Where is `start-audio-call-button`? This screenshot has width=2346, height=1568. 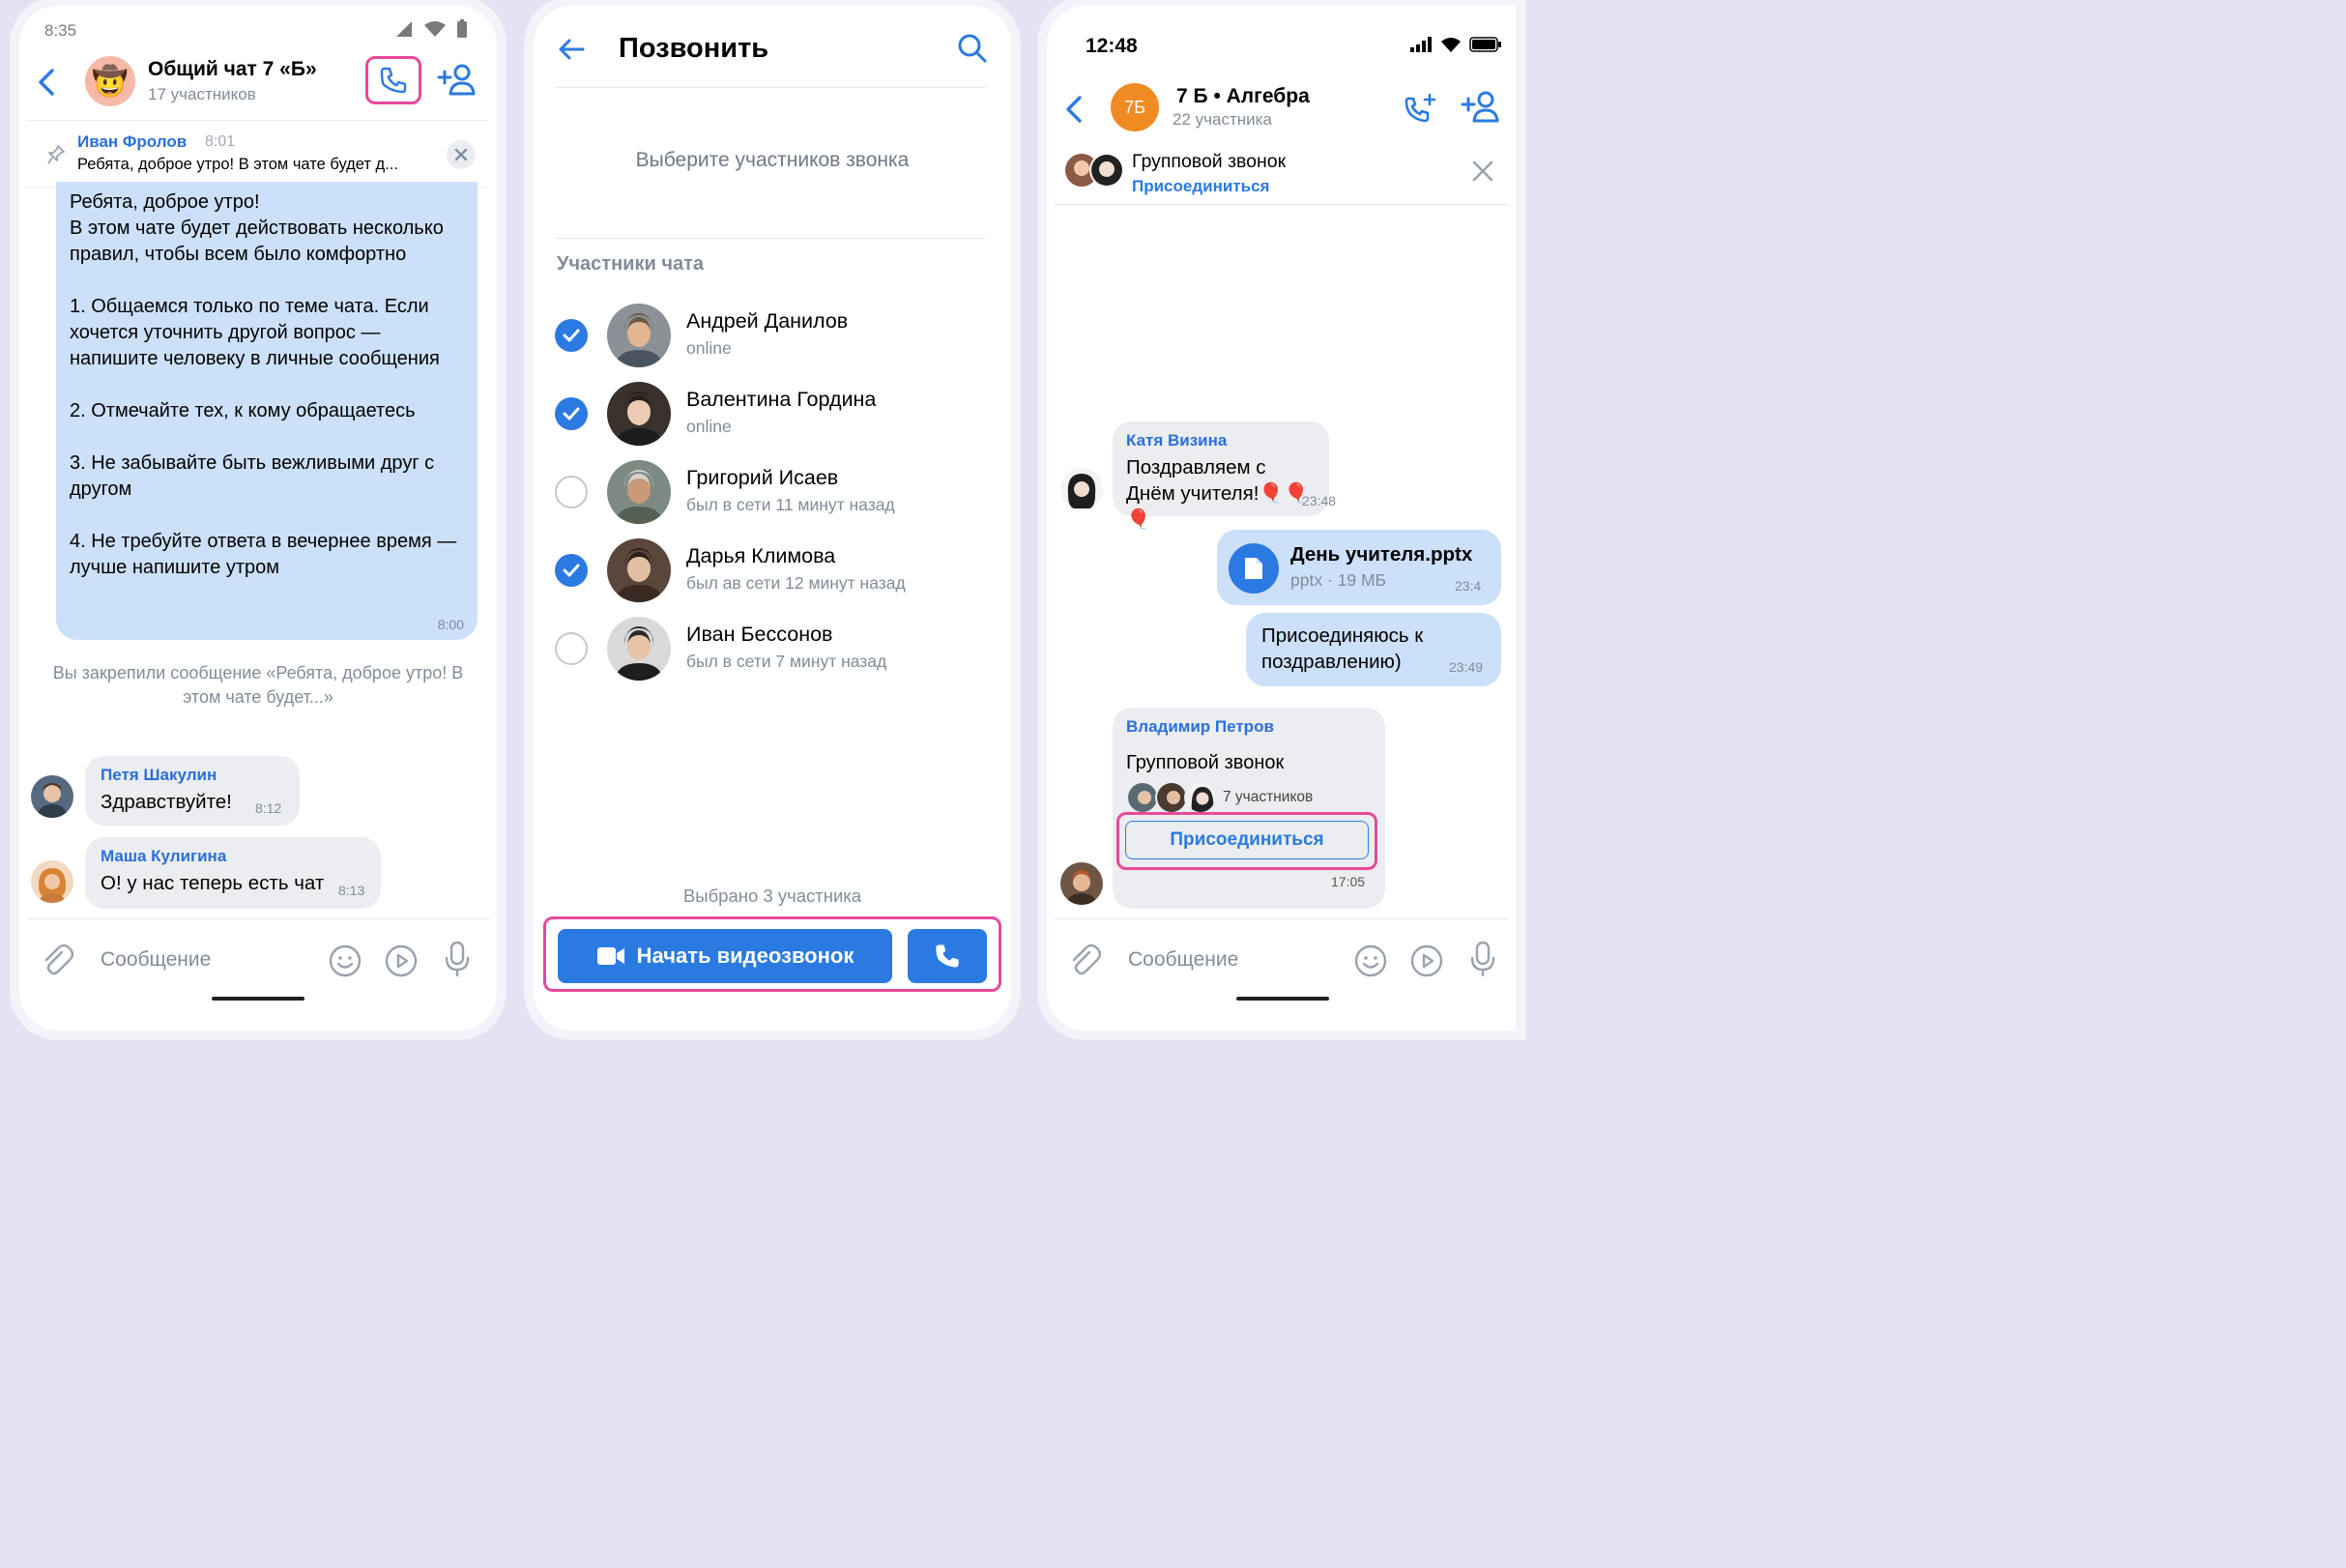
start-audio-call-button is located at coordinates (947, 956).